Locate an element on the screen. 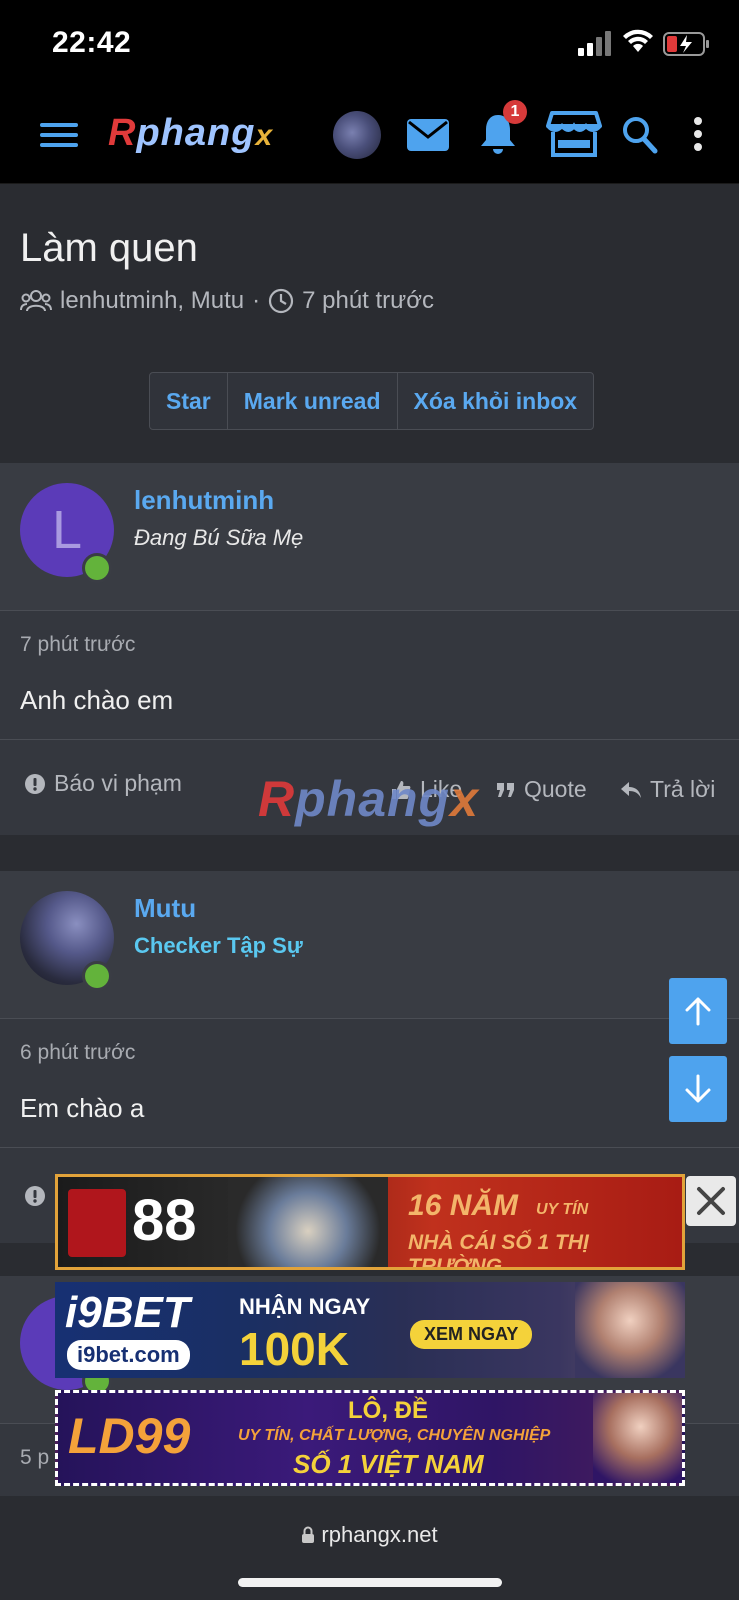 This screenshot has height=1600, width=739. logo-text: phang is located at coordinates (196, 133).